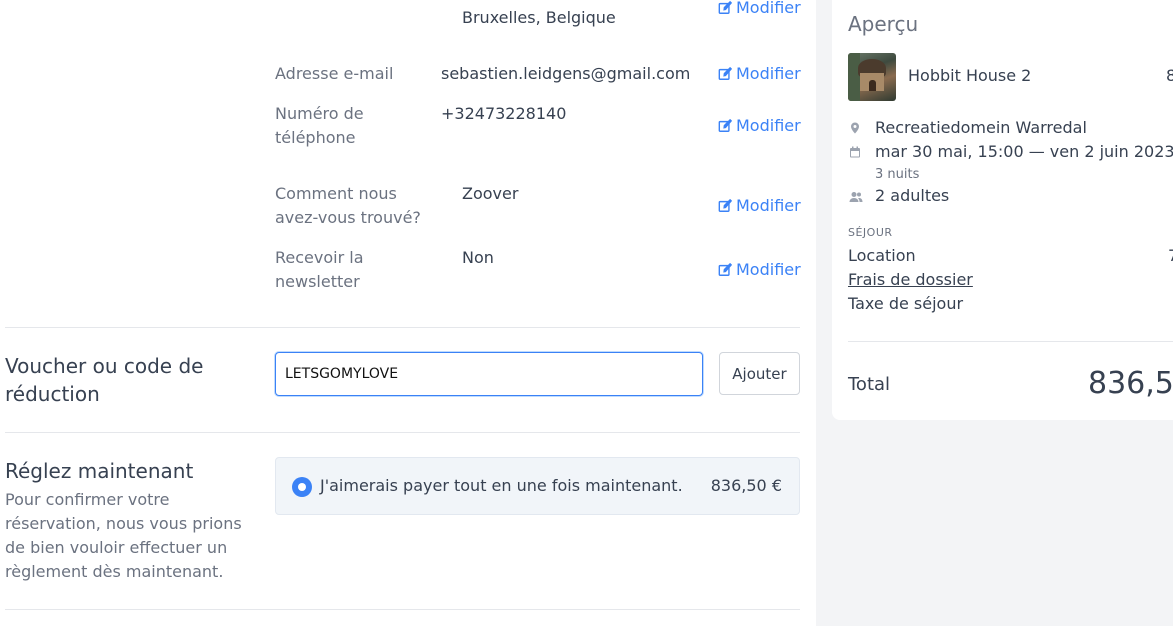  What do you see at coordinates (334, 73) in the screenshot?
I see `email-label: Adresse e-mail` at bounding box center [334, 73].